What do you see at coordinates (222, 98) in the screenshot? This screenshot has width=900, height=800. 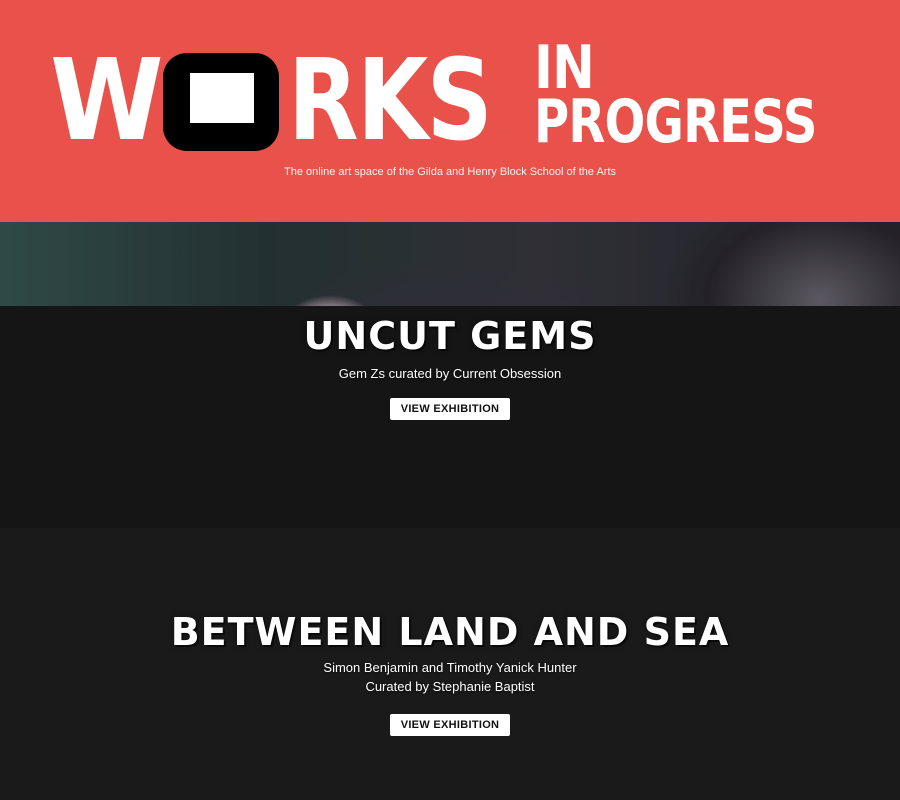 I see `logo-screen-inner` at bounding box center [222, 98].